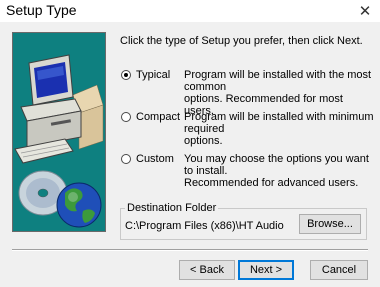 This screenshot has height=287, width=380. I want to click on option-custom-label: Custom, so click(155, 159).